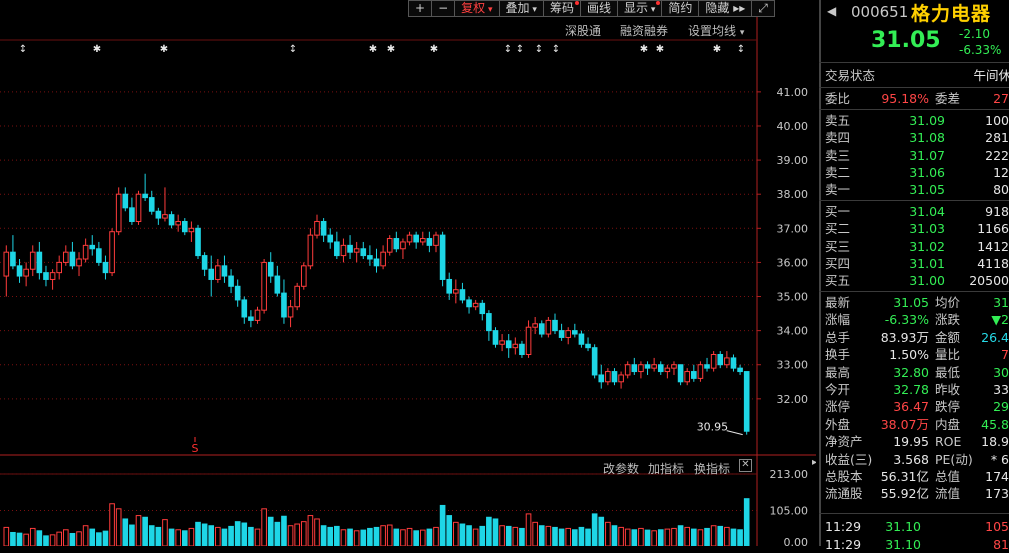  What do you see at coordinates (583, 30) in the screenshot?
I see `shenzhen-connect-button: 深股通` at bounding box center [583, 30].